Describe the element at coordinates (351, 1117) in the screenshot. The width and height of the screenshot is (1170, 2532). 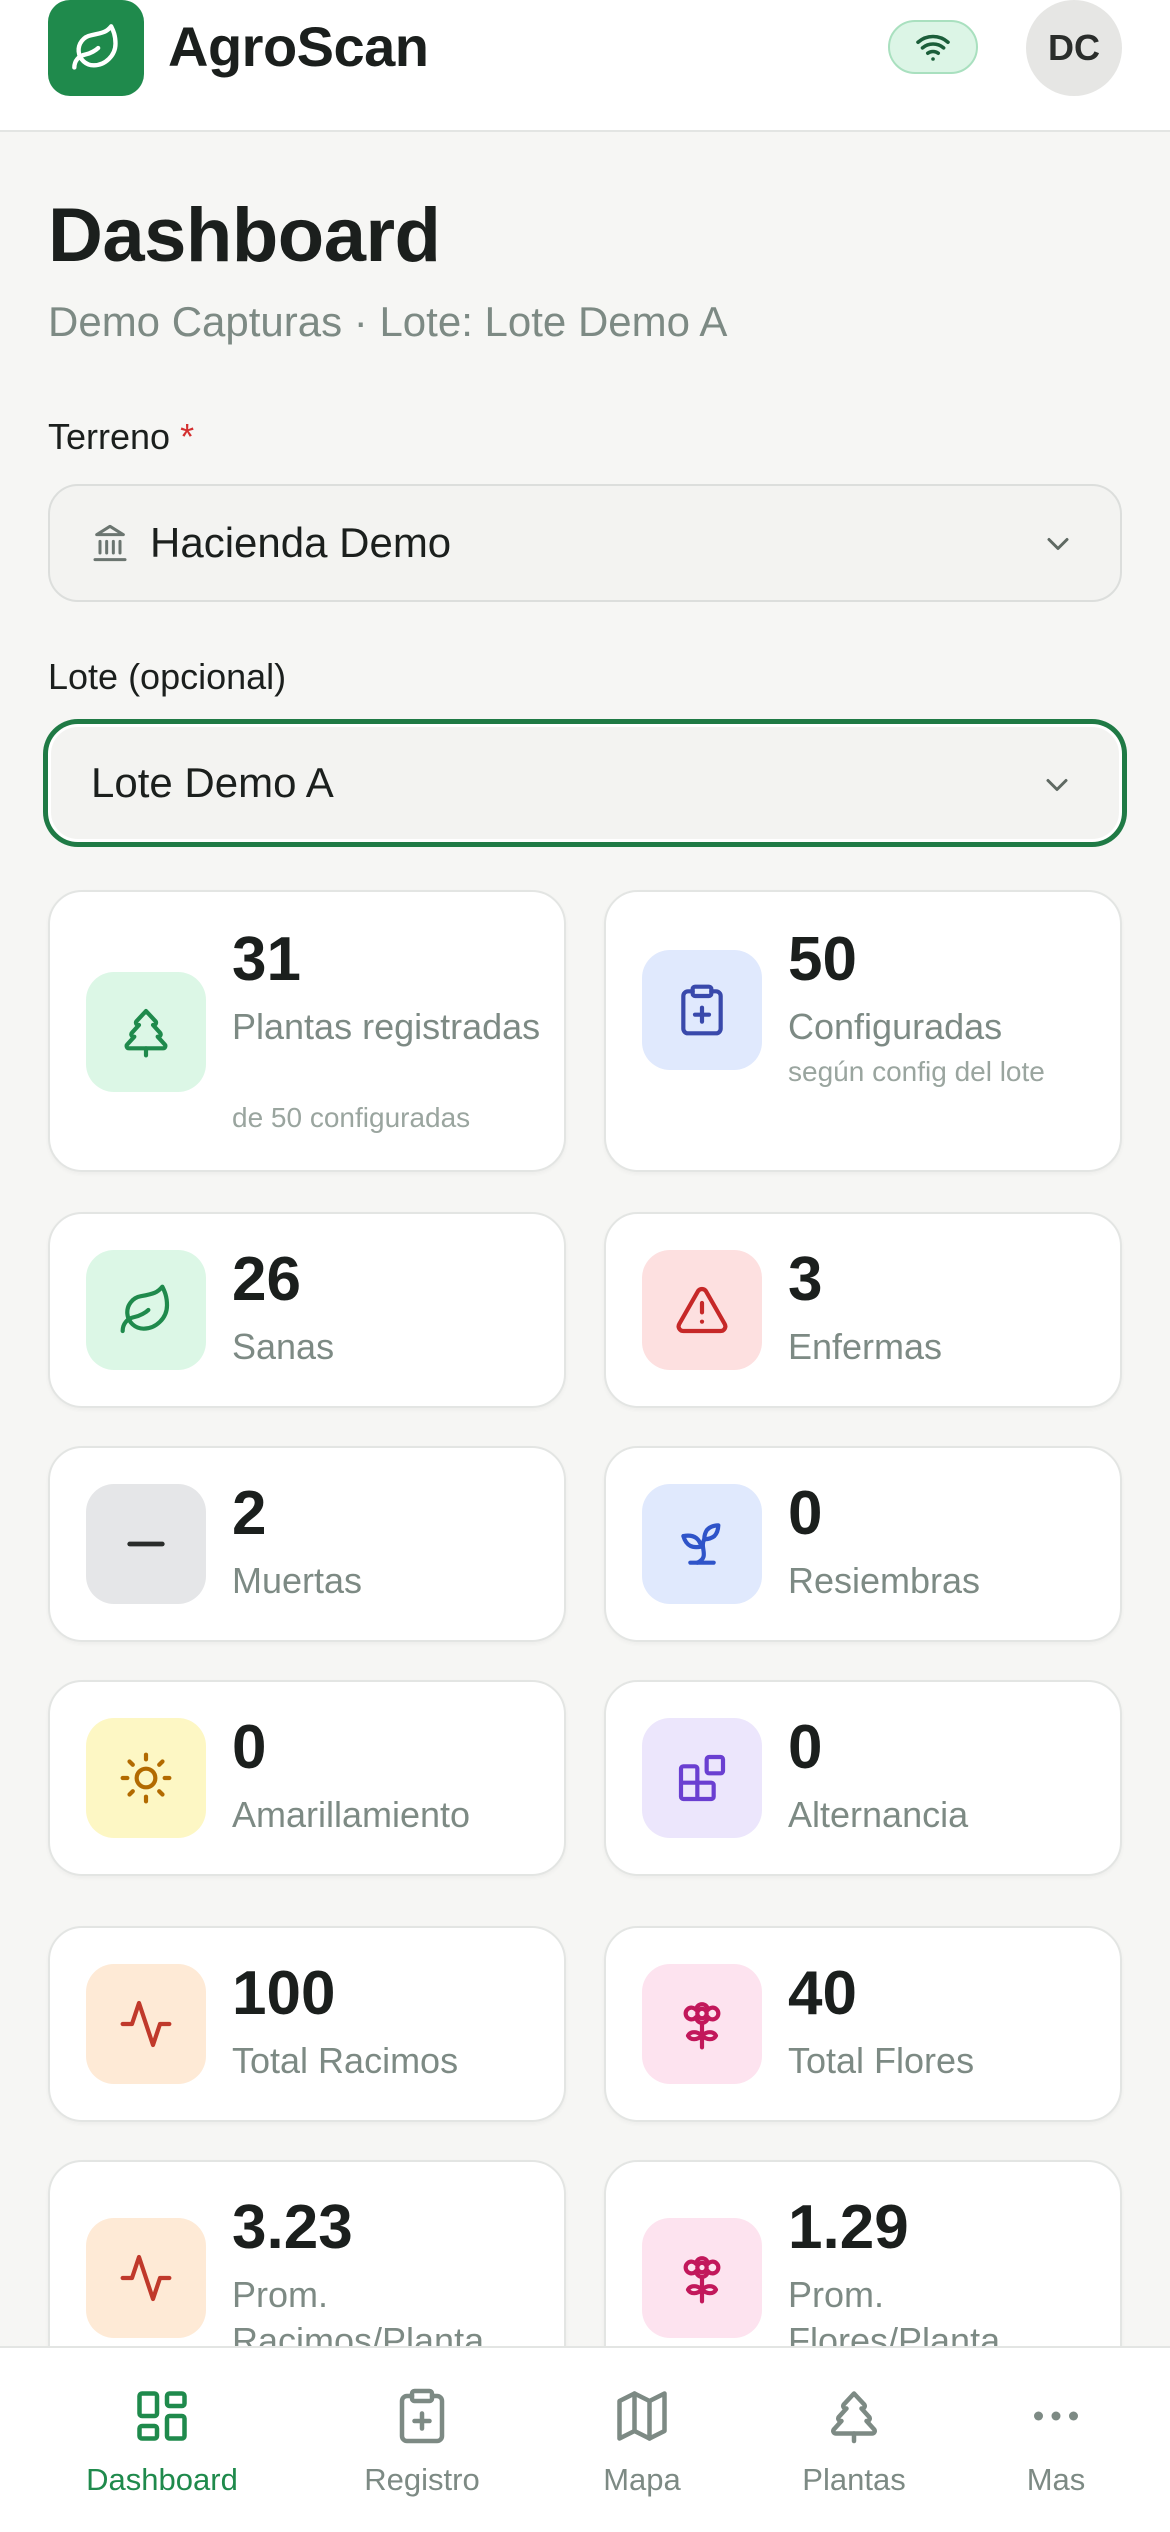
I see `stat-sublabel: de 50 configuradas` at that location.